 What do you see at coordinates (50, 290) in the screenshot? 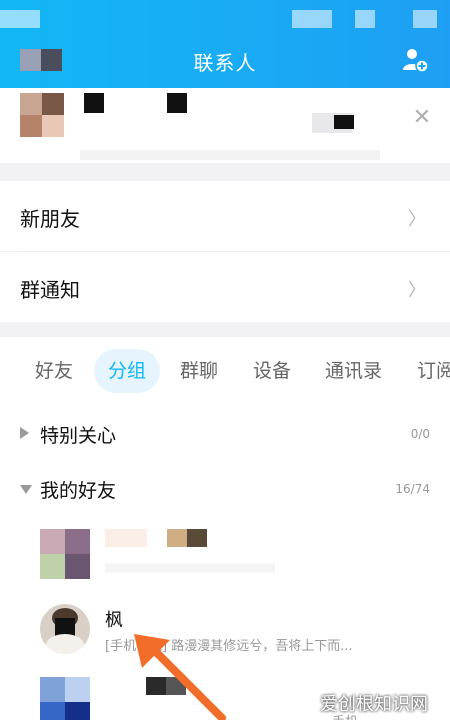
I see `group-notice-label: 群通知` at bounding box center [50, 290].